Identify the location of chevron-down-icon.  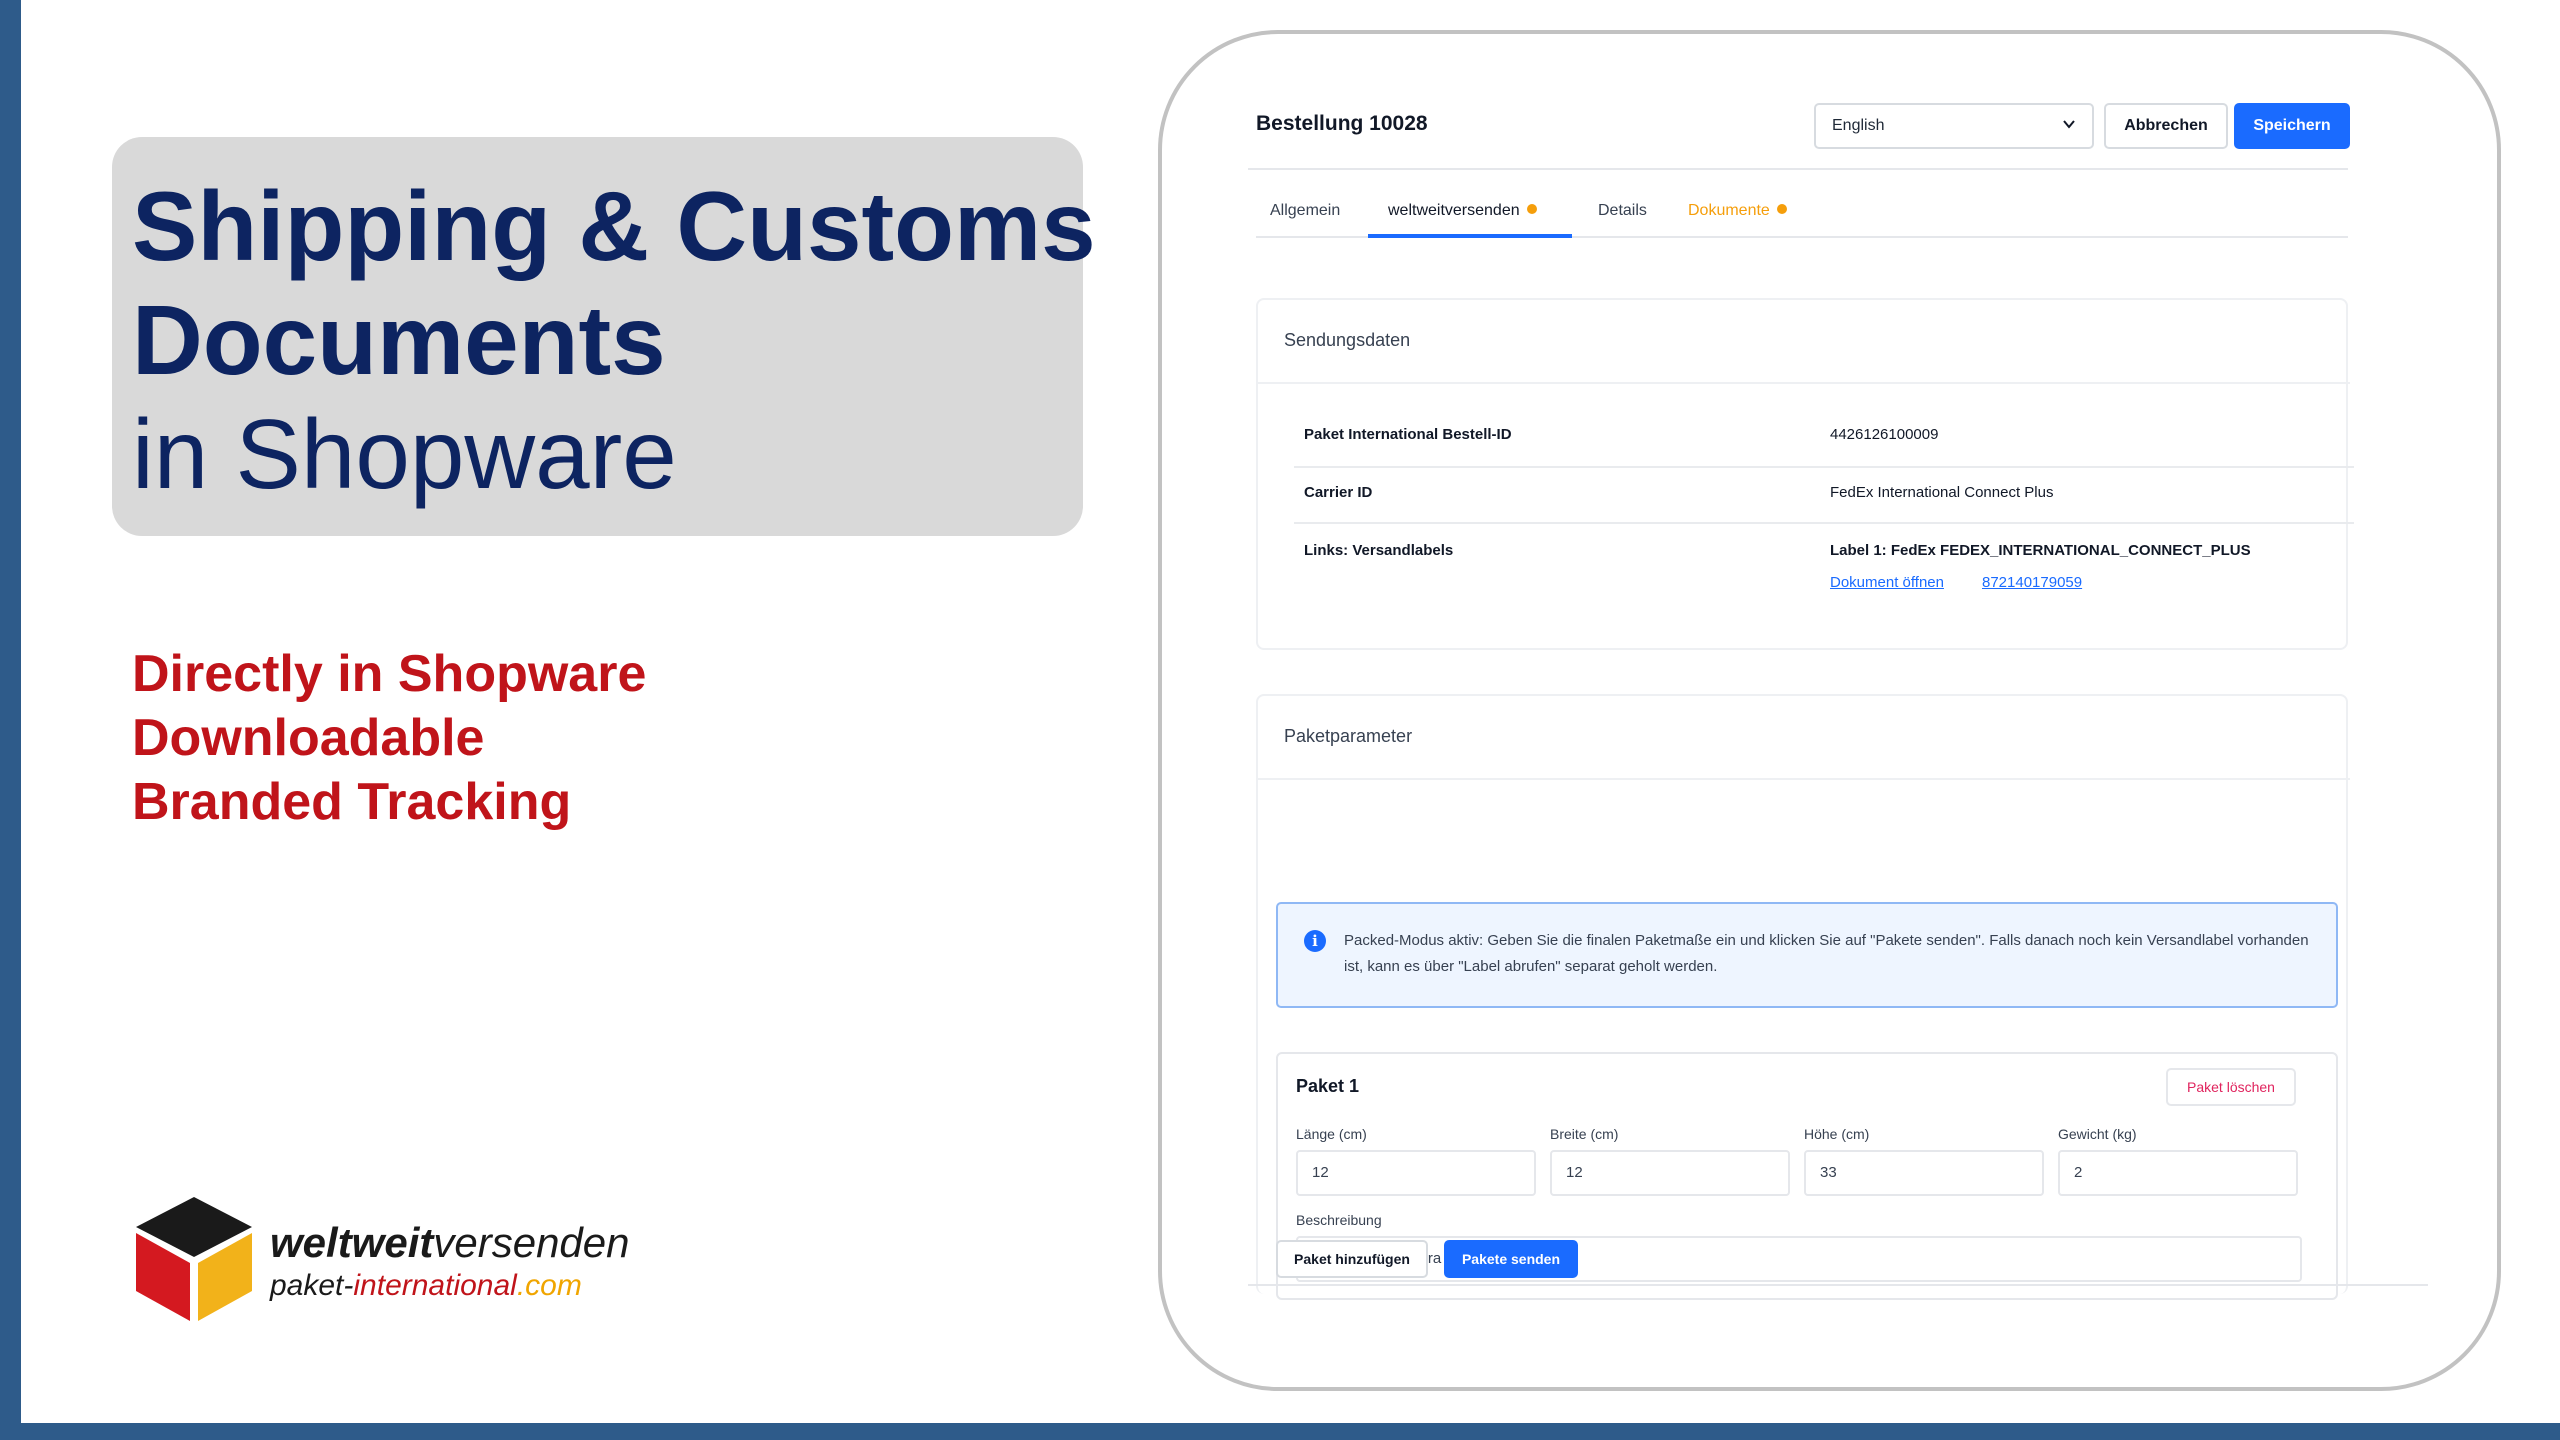
(2069, 126).